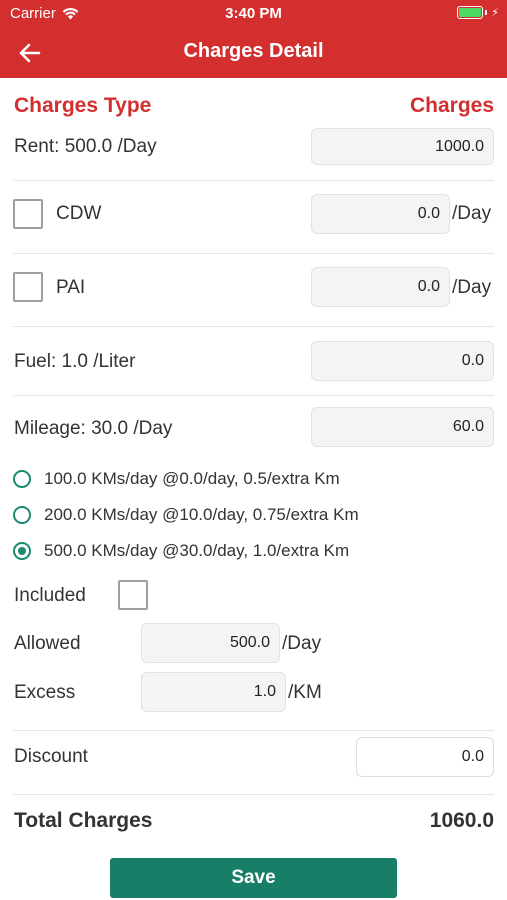  I want to click on battery-indicator: ⚡, so click(478, 12).